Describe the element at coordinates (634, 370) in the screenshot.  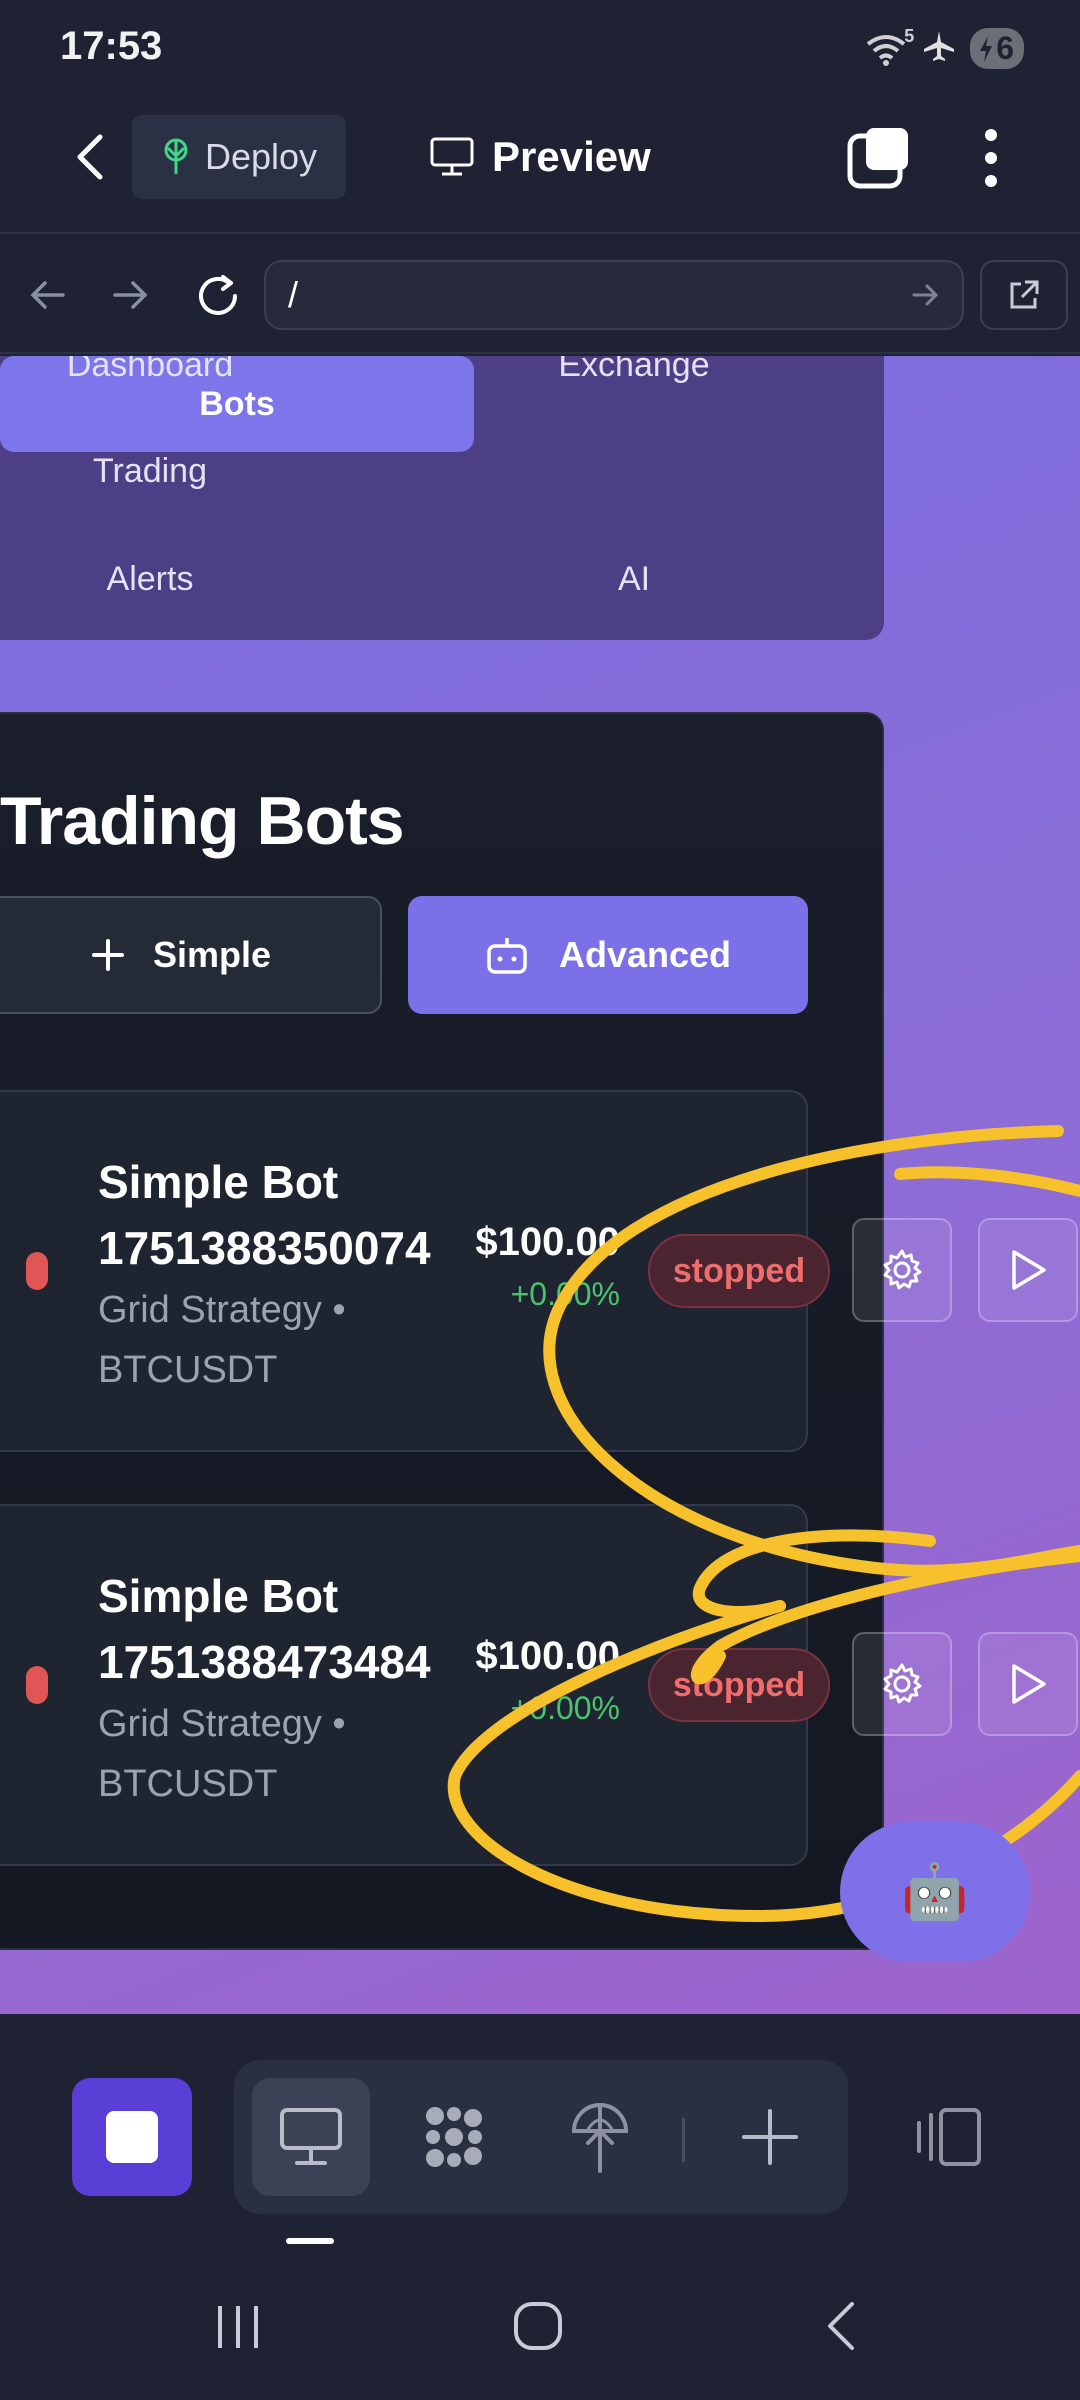
I see `nav-item-exchange: Exchange` at that location.